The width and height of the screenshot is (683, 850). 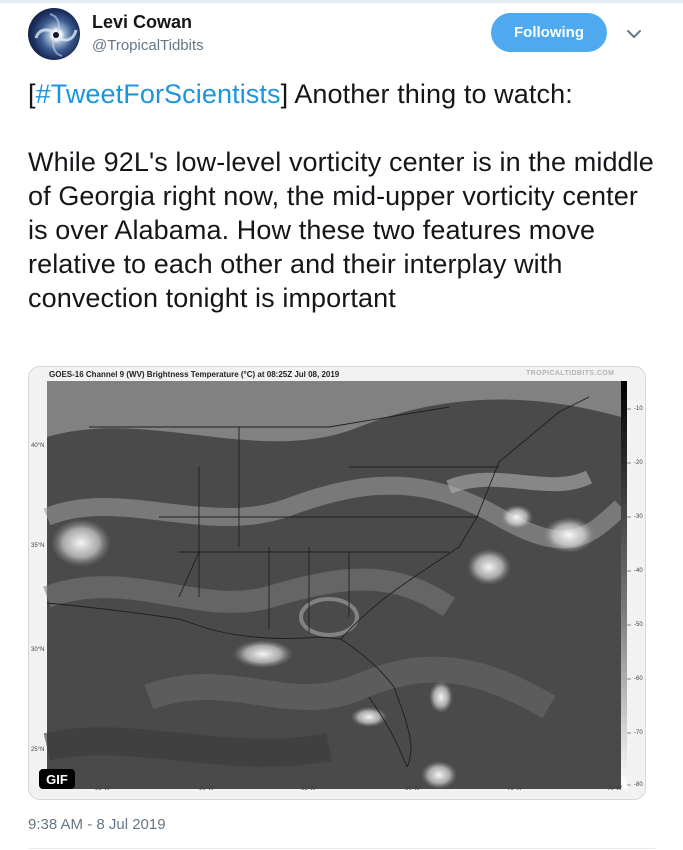 What do you see at coordinates (514, 789) in the screenshot?
I see `lon-label: 75°W` at bounding box center [514, 789].